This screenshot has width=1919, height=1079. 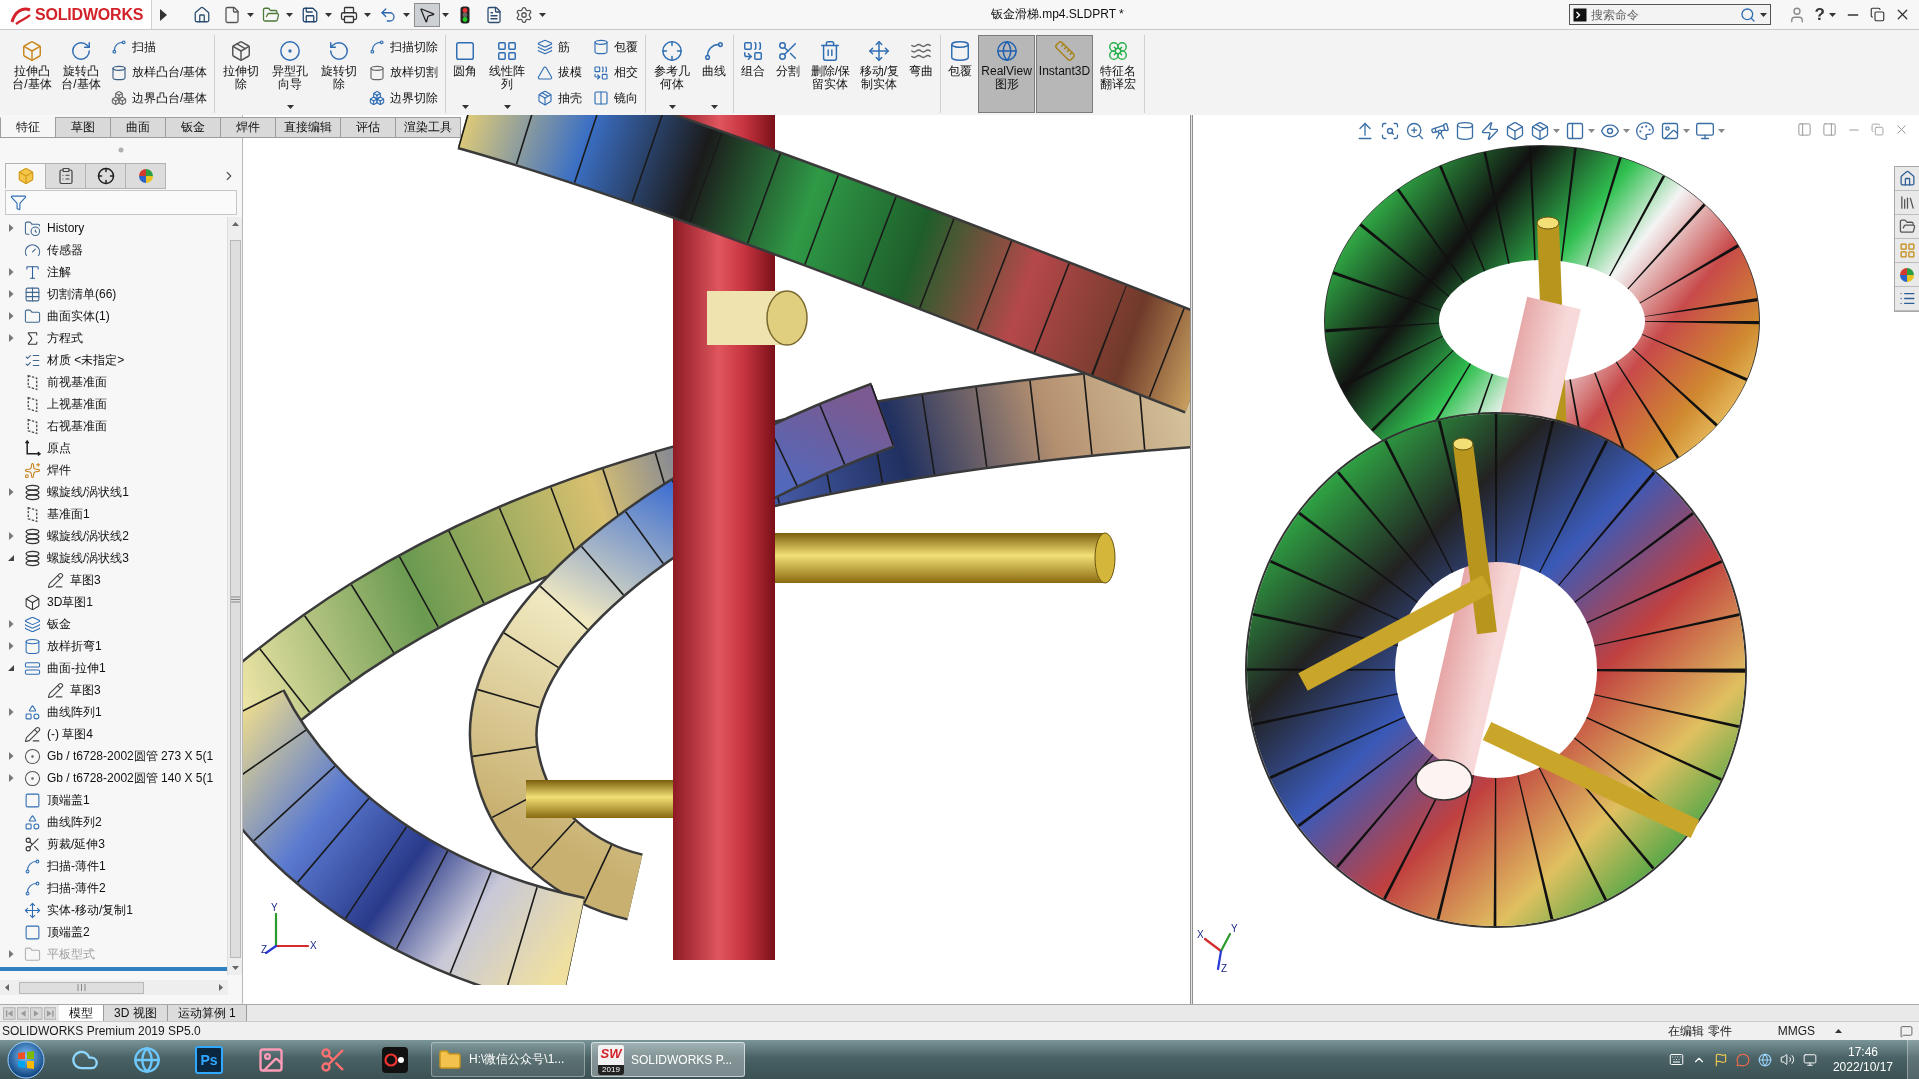 I want to click on lightning-icon, so click(x=1490, y=131).